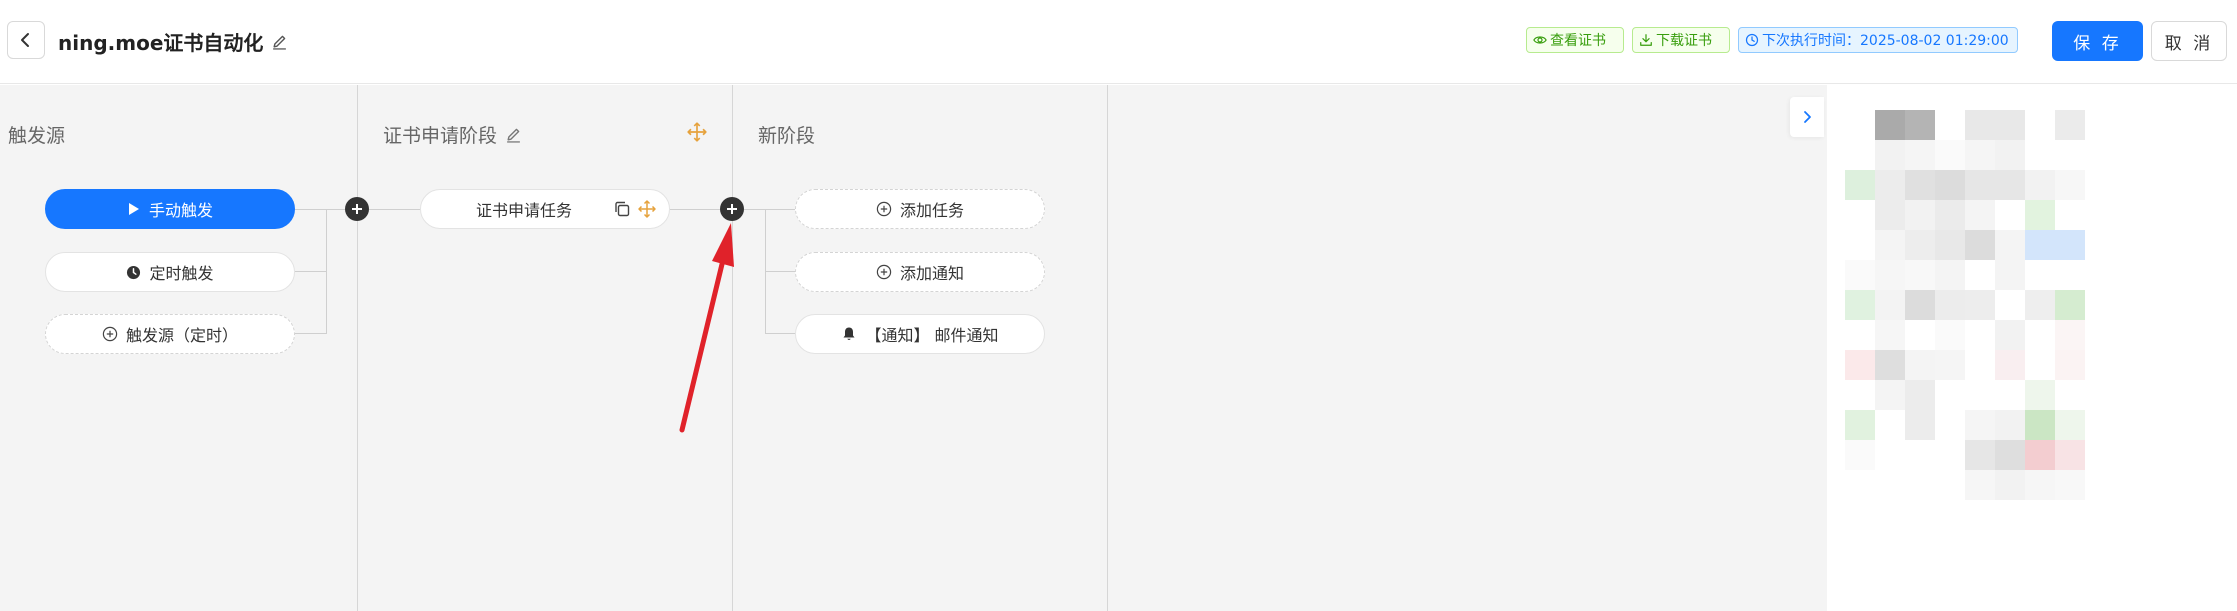 This screenshot has width=2237, height=611. I want to click on chevron-right-icon, so click(1807, 117).